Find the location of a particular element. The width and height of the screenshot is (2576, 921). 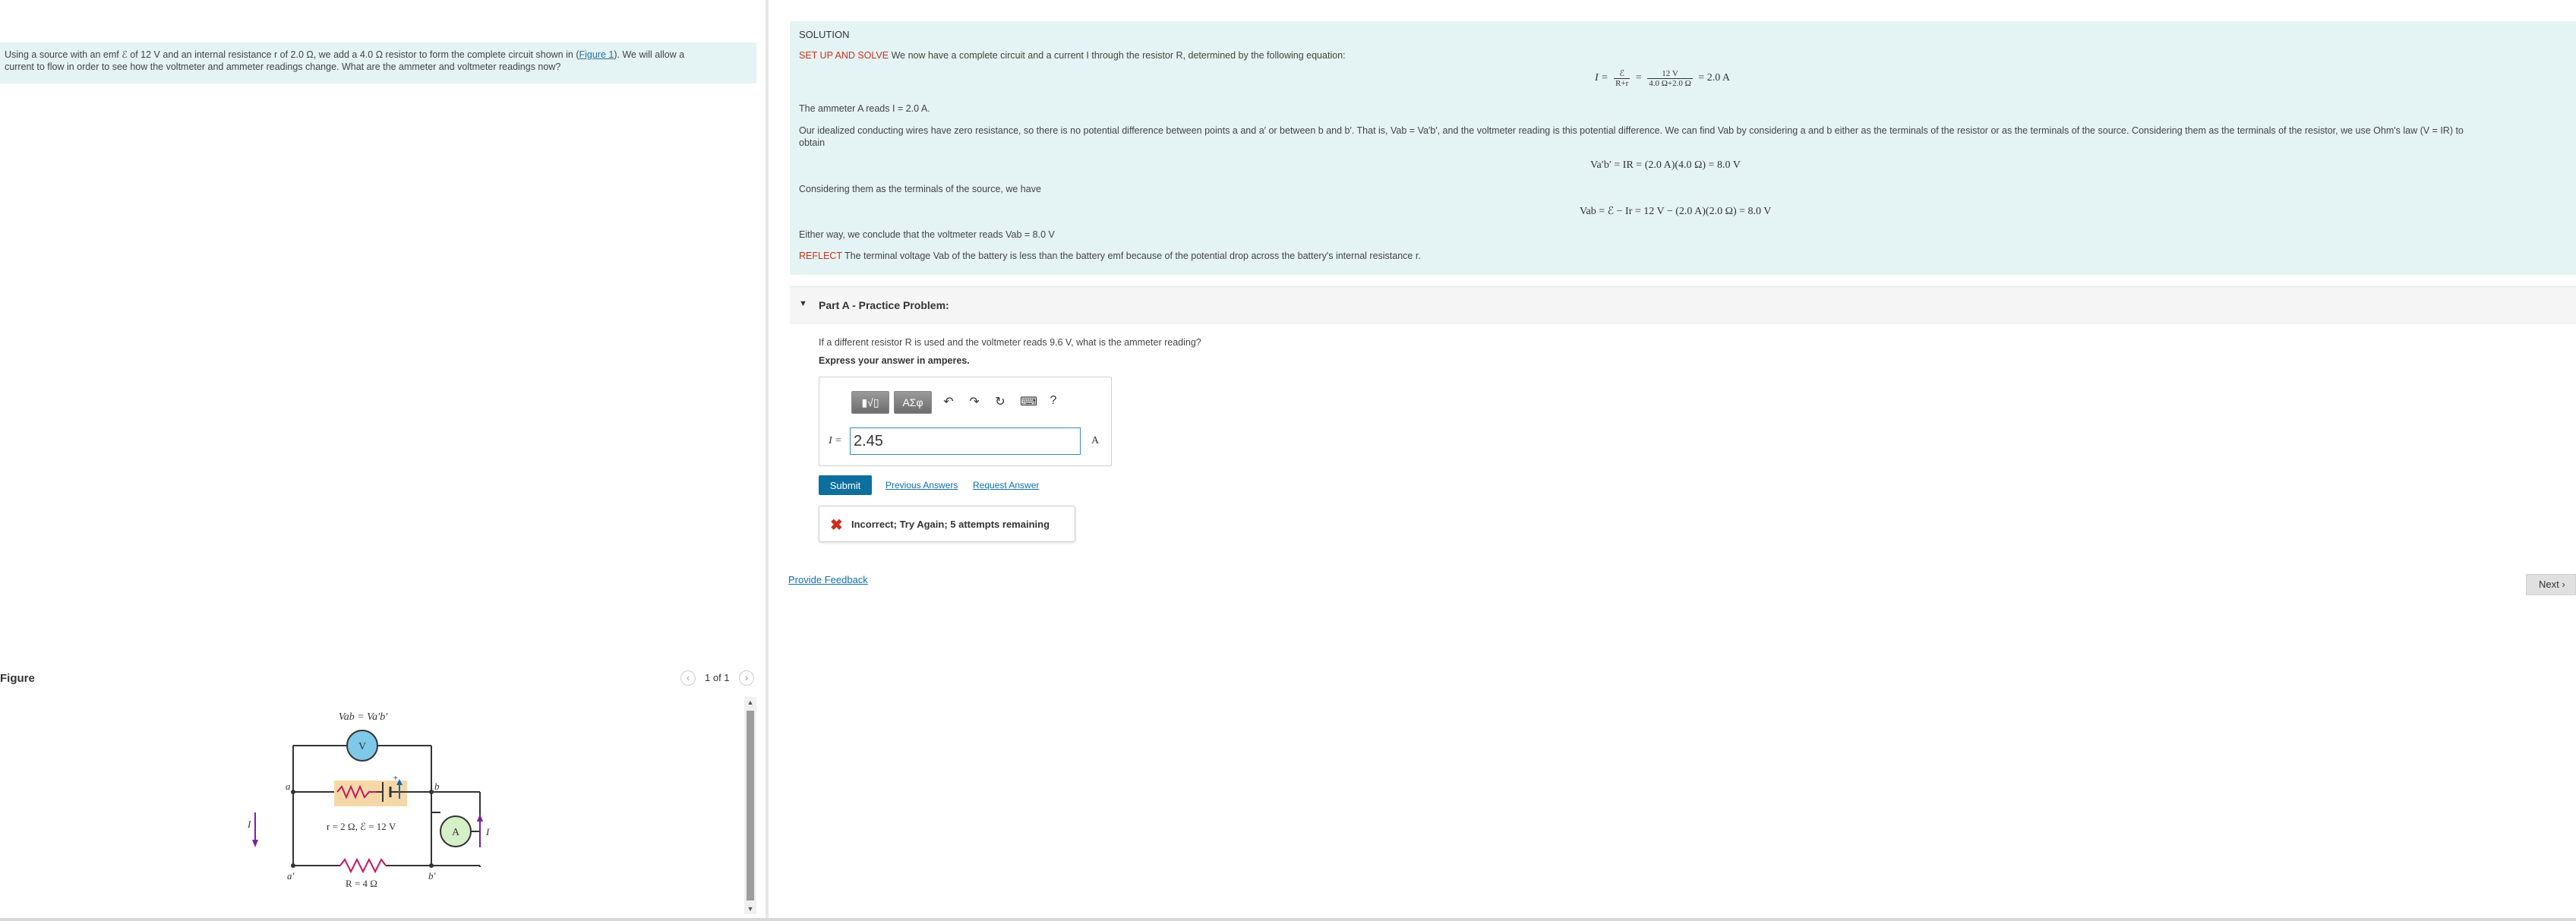

ammeter-reads: The ammeter A reads I = 2.0 A. is located at coordinates (864, 108).